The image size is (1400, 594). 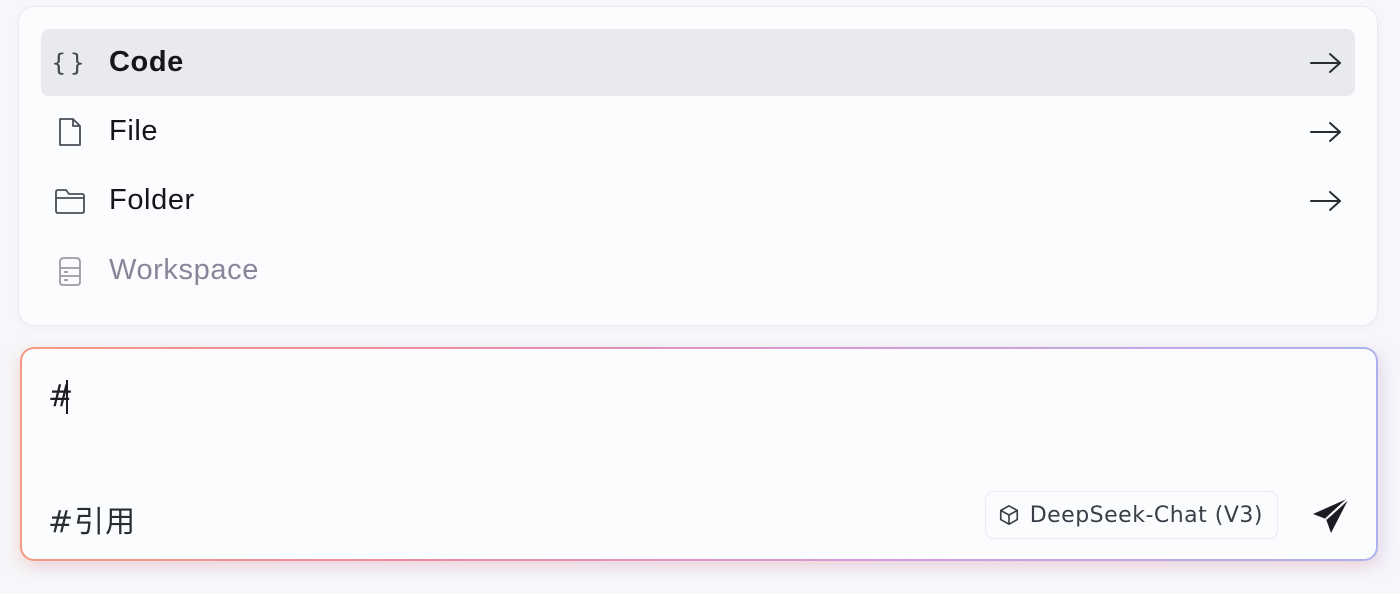 What do you see at coordinates (67, 397) in the screenshot?
I see `text-caret` at bounding box center [67, 397].